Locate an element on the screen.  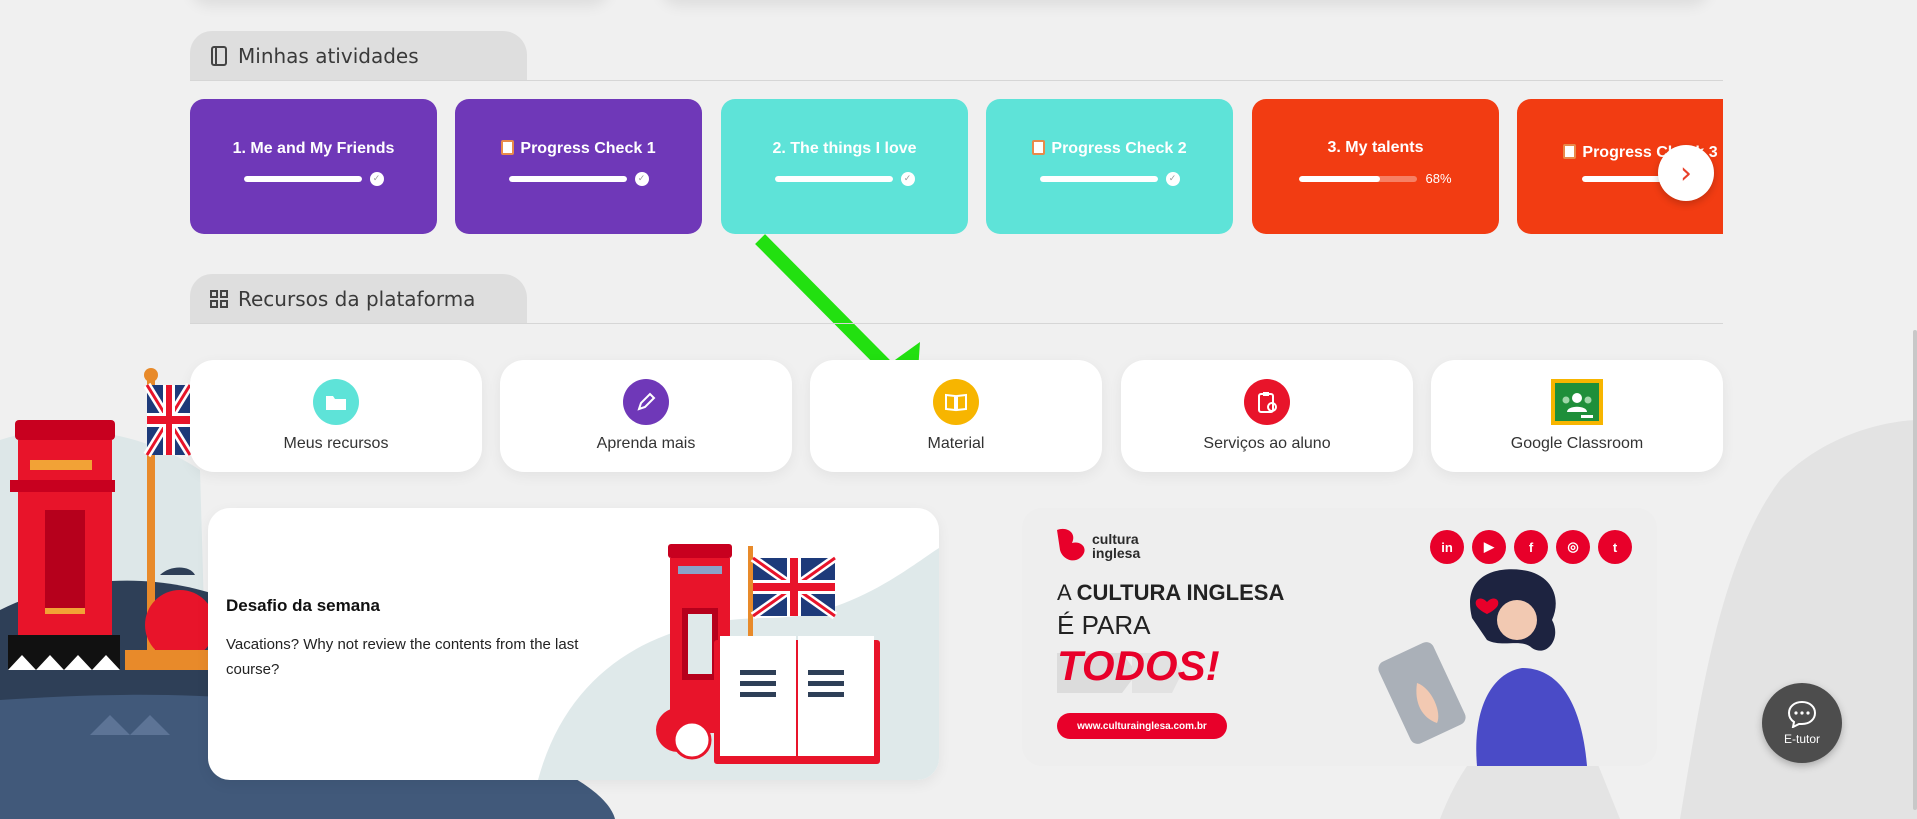
resource-card: Serviços ao aluno is located at coordinates (1267, 416).